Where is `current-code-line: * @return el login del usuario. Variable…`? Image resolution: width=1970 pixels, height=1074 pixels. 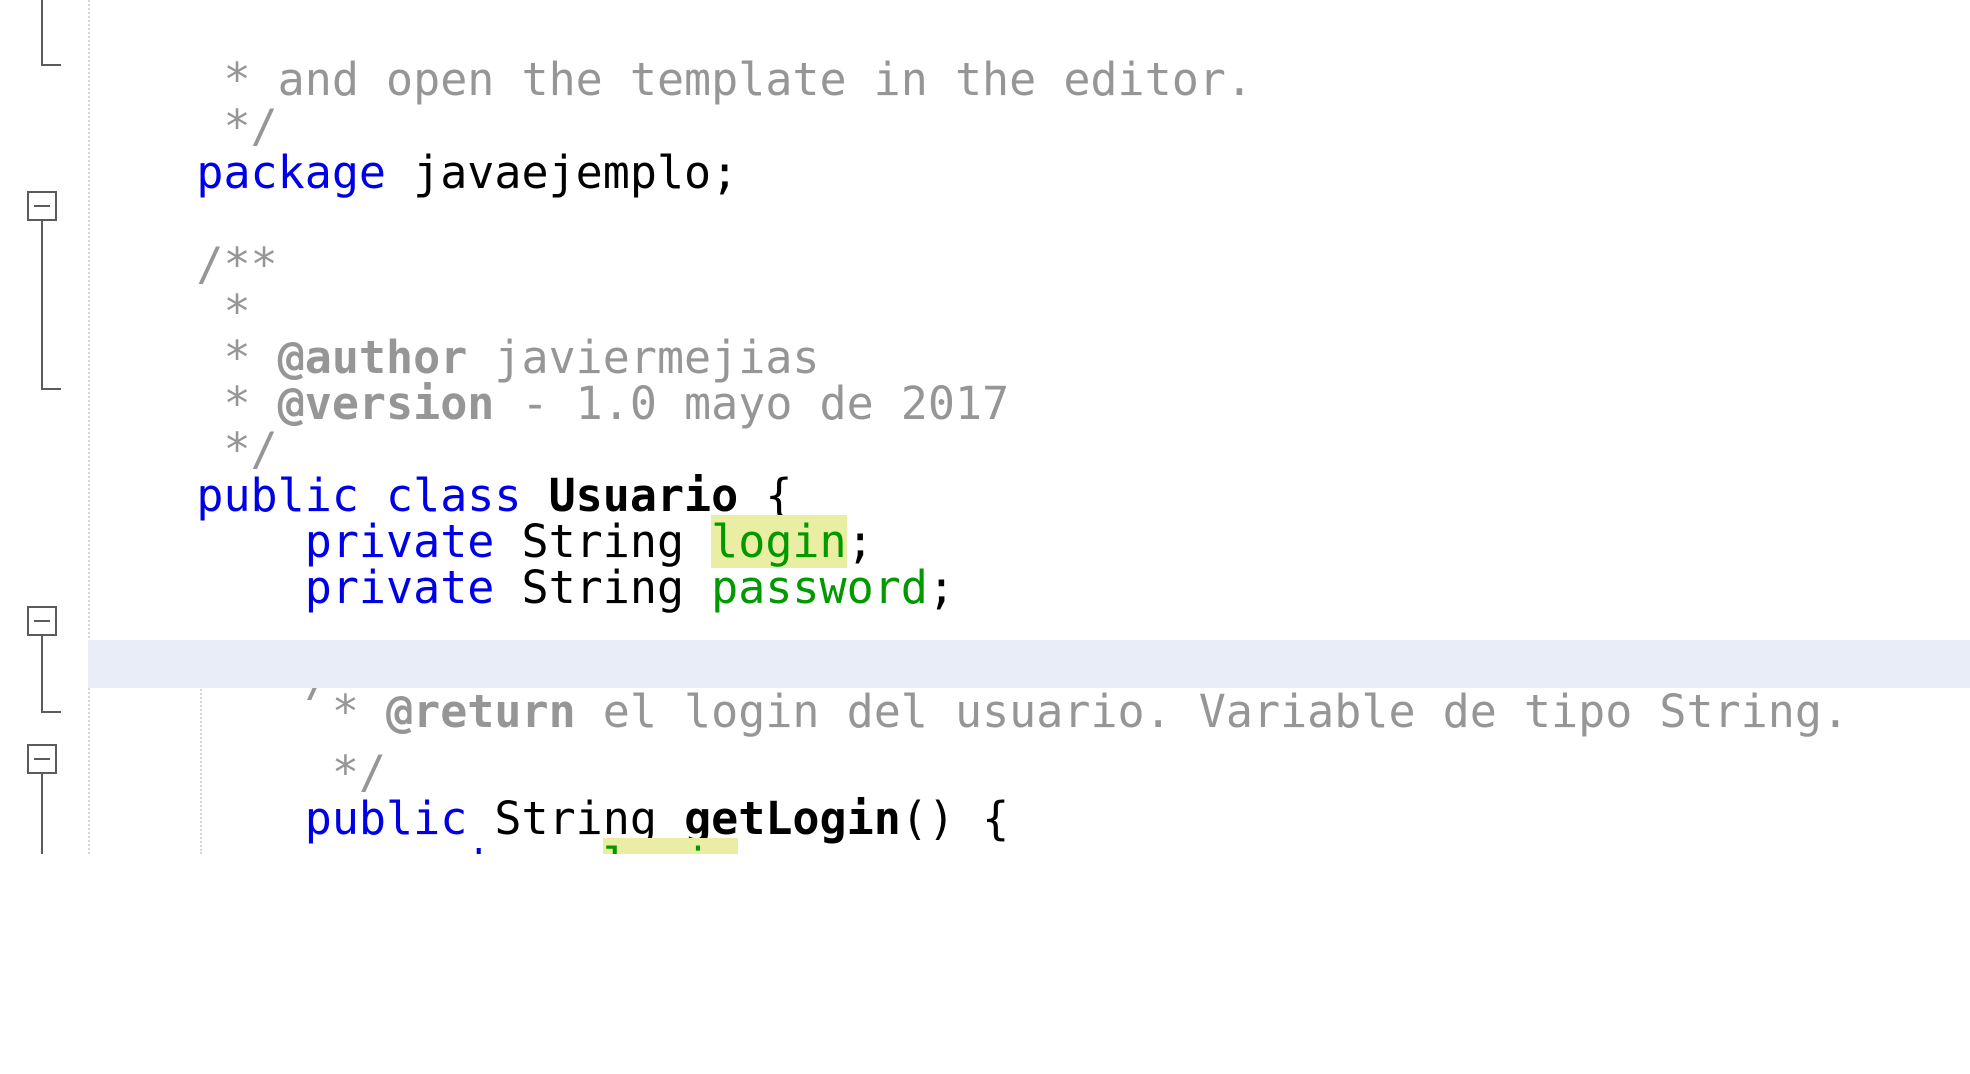 current-code-line: * @return el login del usuario. Variable… is located at coordinates (1029, 688).